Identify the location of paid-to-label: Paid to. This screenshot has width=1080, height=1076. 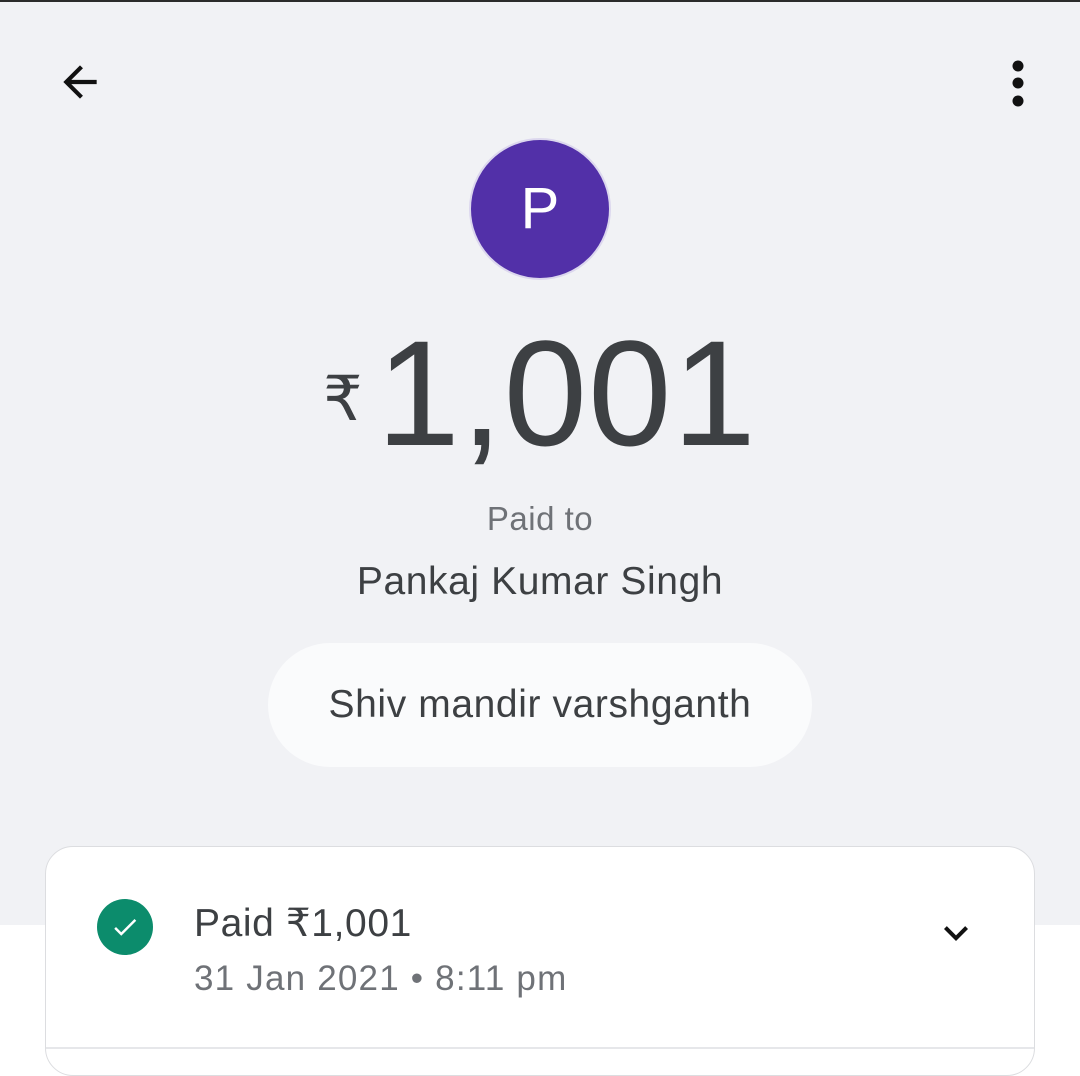
(540, 518).